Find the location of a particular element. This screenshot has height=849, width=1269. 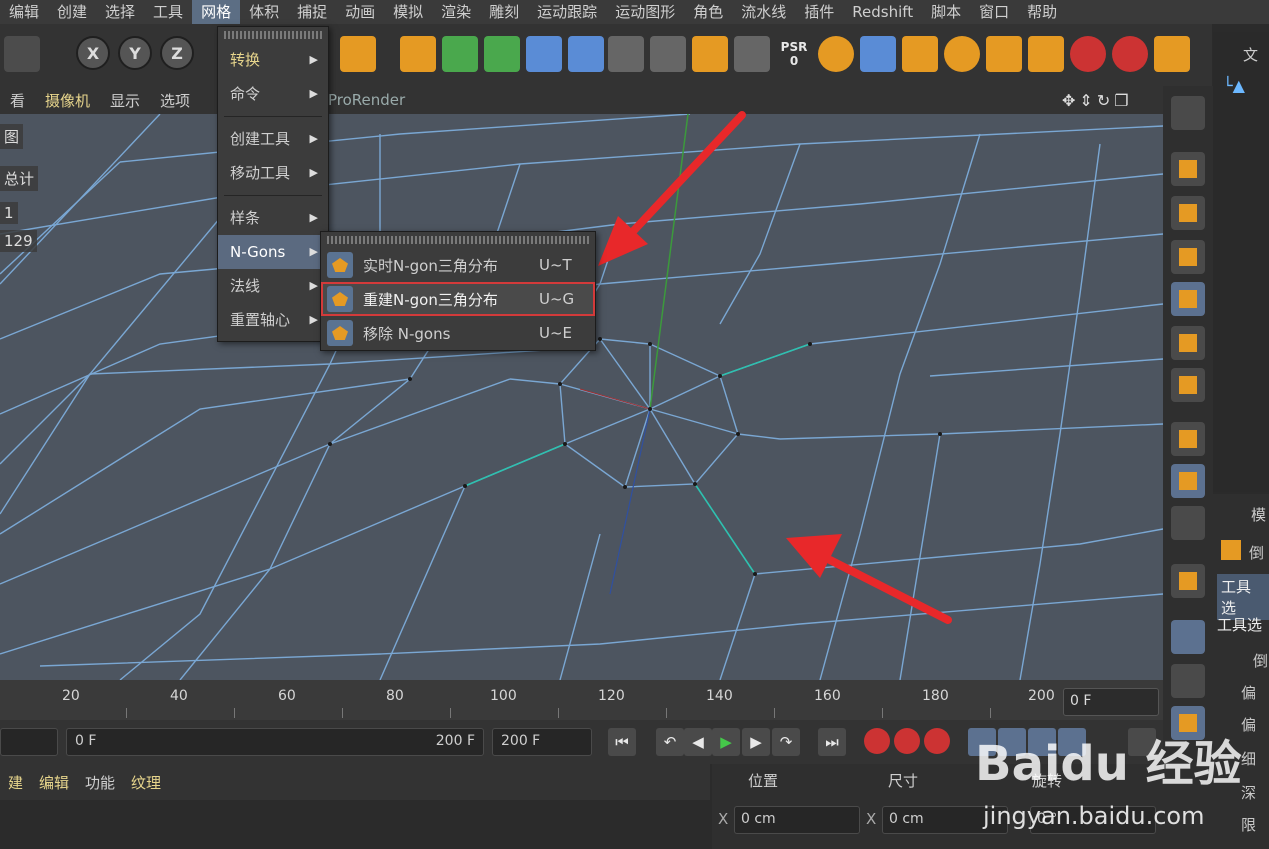

points-mode-icon is located at coordinates (1188, 299).